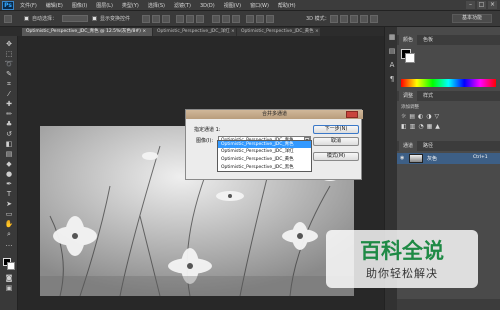  What do you see at coordinates (392, 51) in the screenshot?
I see `properties-panel-icon: ▤` at bounding box center [392, 51].